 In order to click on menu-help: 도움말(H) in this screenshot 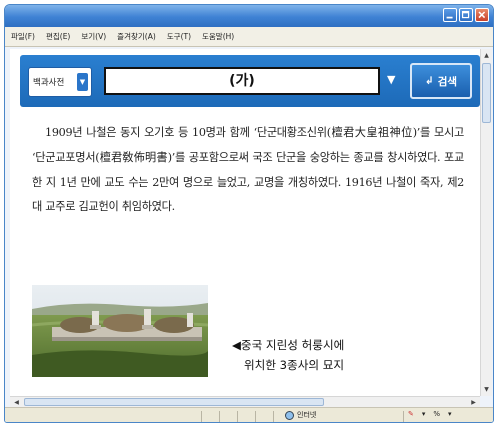, I will do `click(218, 36)`.